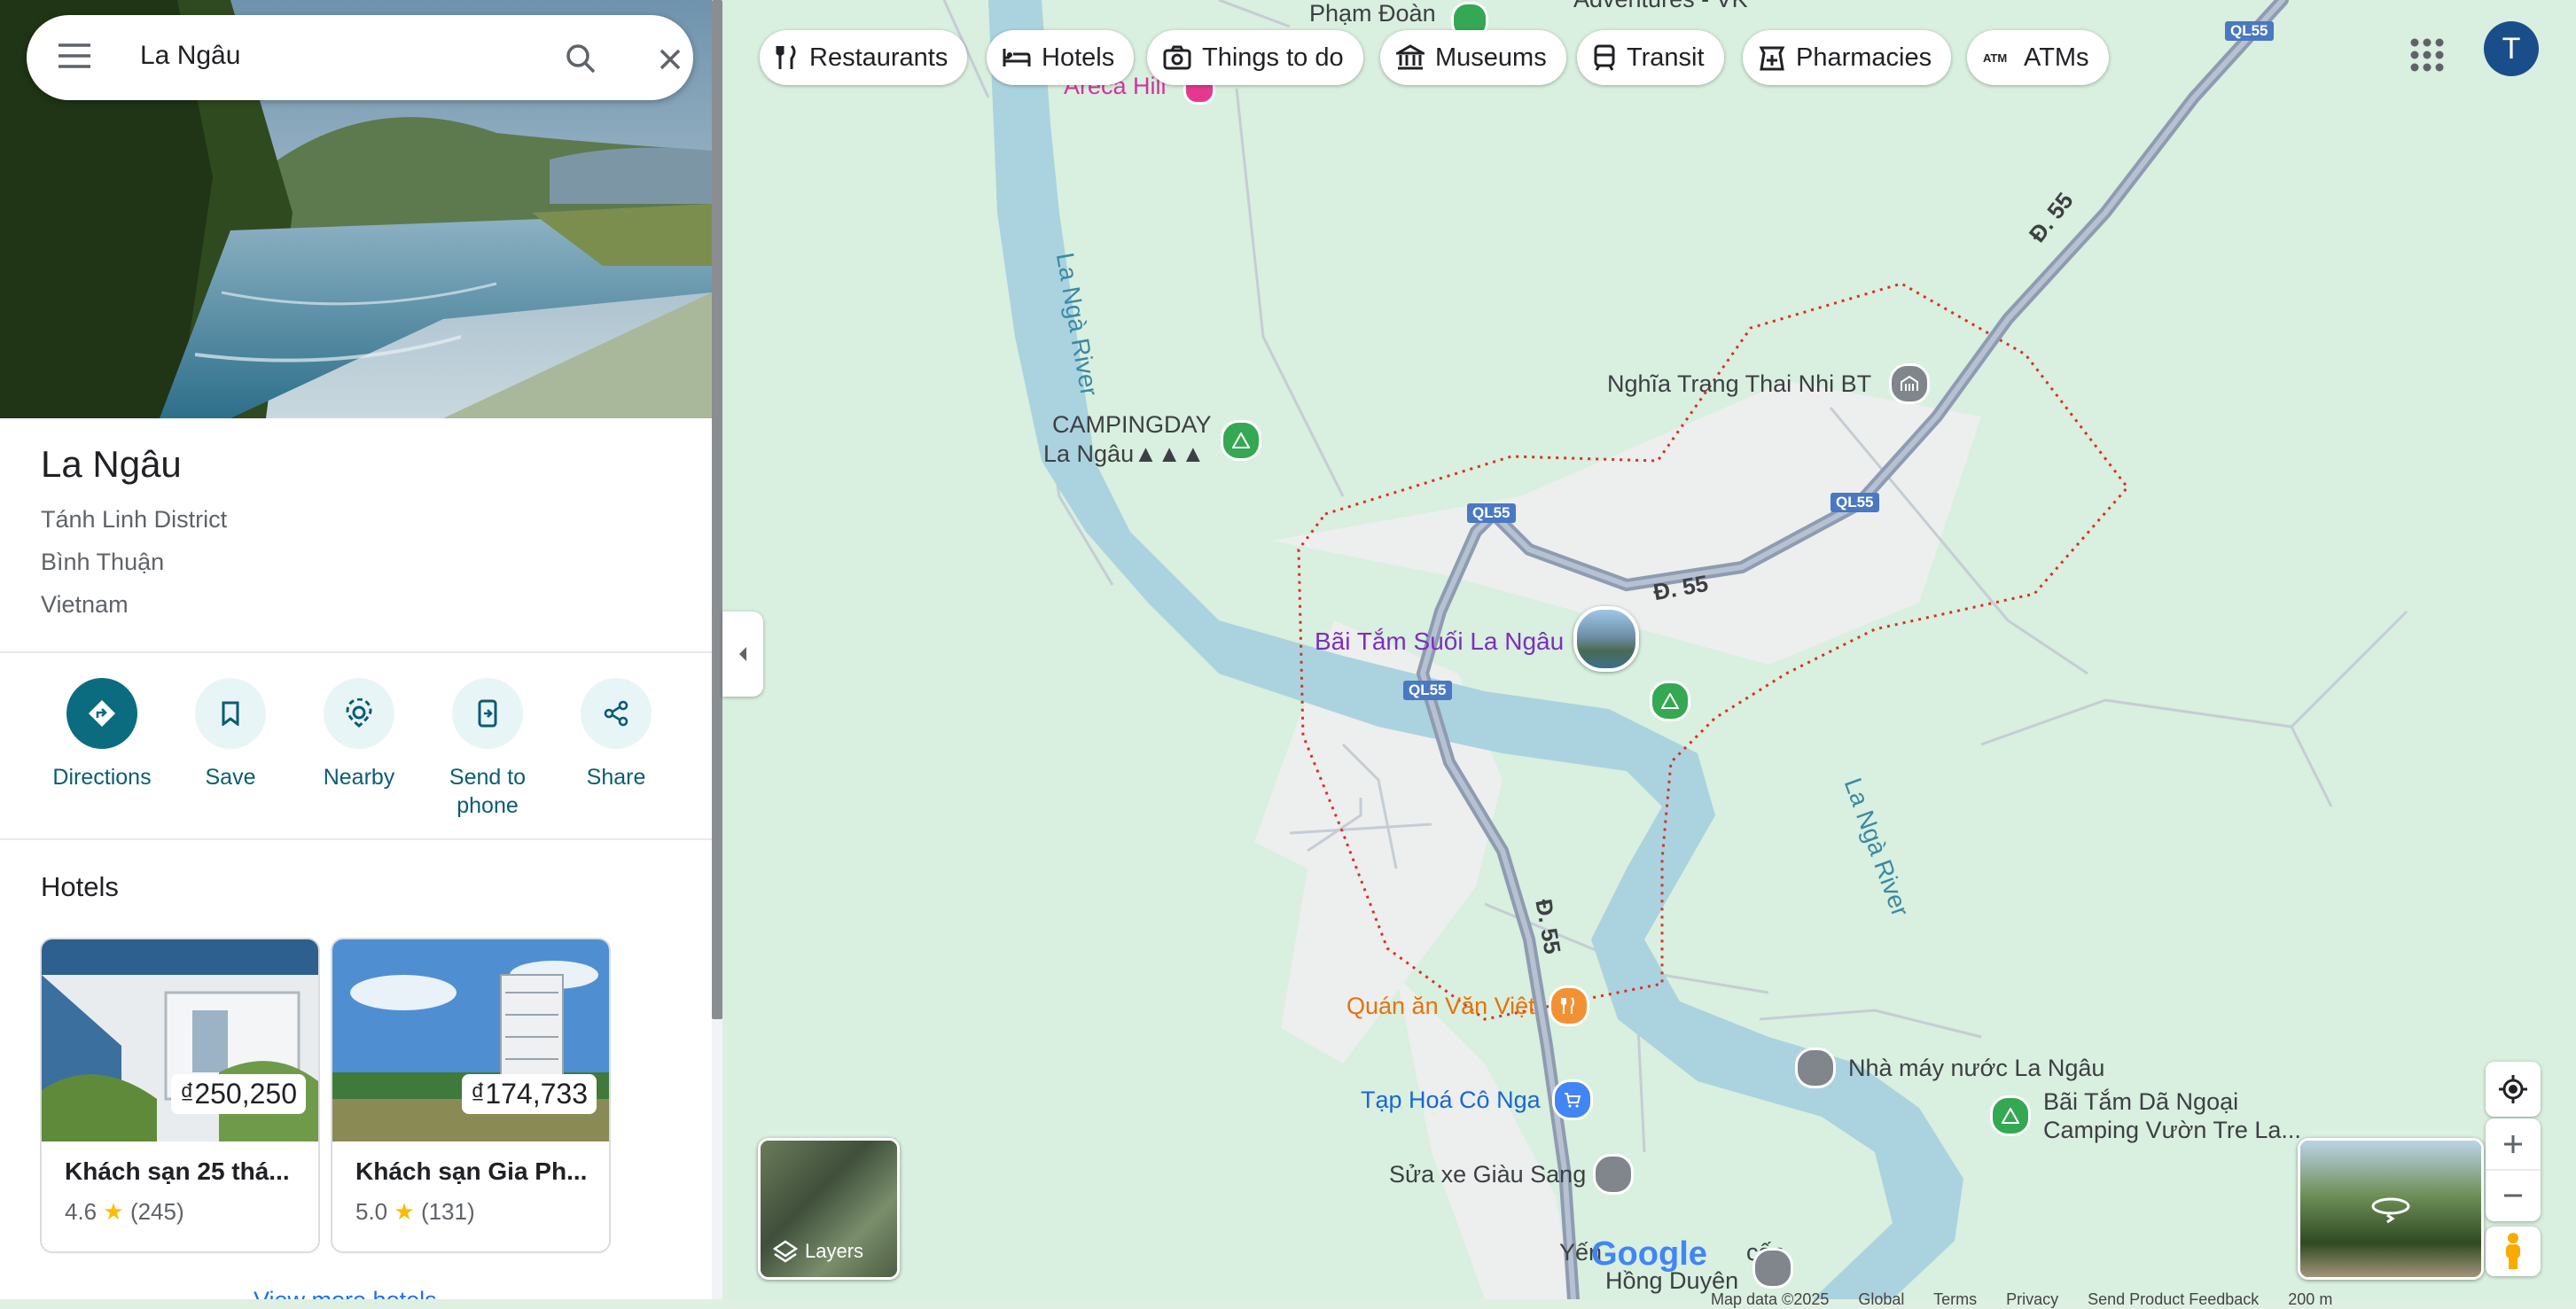 The image size is (2576, 1309). What do you see at coordinates (829, 1209) in the screenshot?
I see `layers-button: Layers` at bounding box center [829, 1209].